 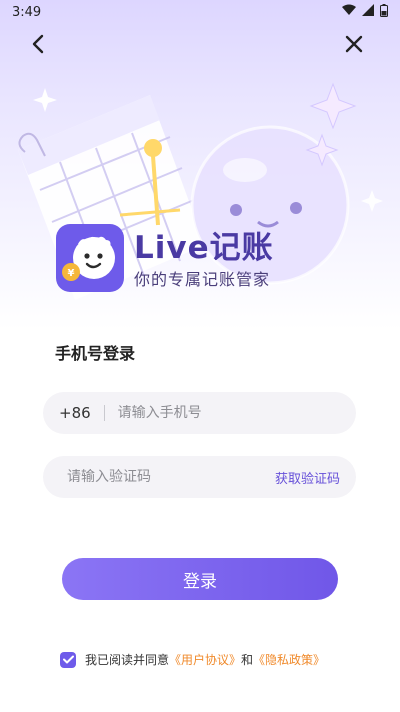 I want to click on back-button, so click(x=38, y=46).